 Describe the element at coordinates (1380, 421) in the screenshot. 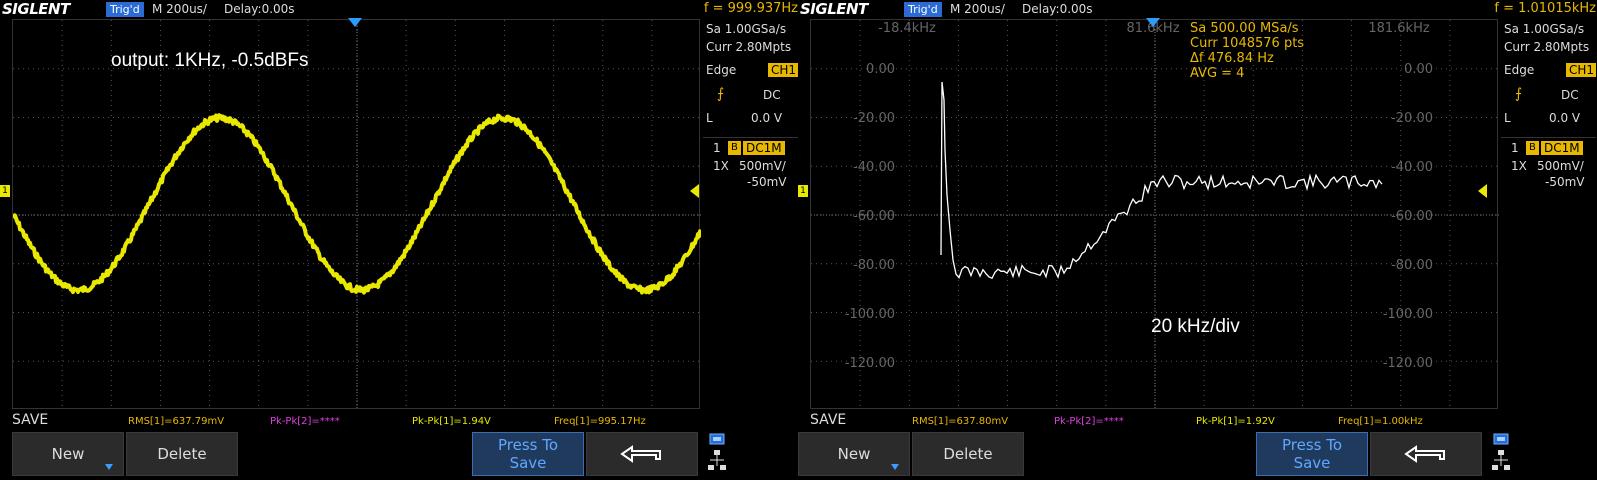

I see `measurement-freq: Freq[1]=1.00kHz` at that location.